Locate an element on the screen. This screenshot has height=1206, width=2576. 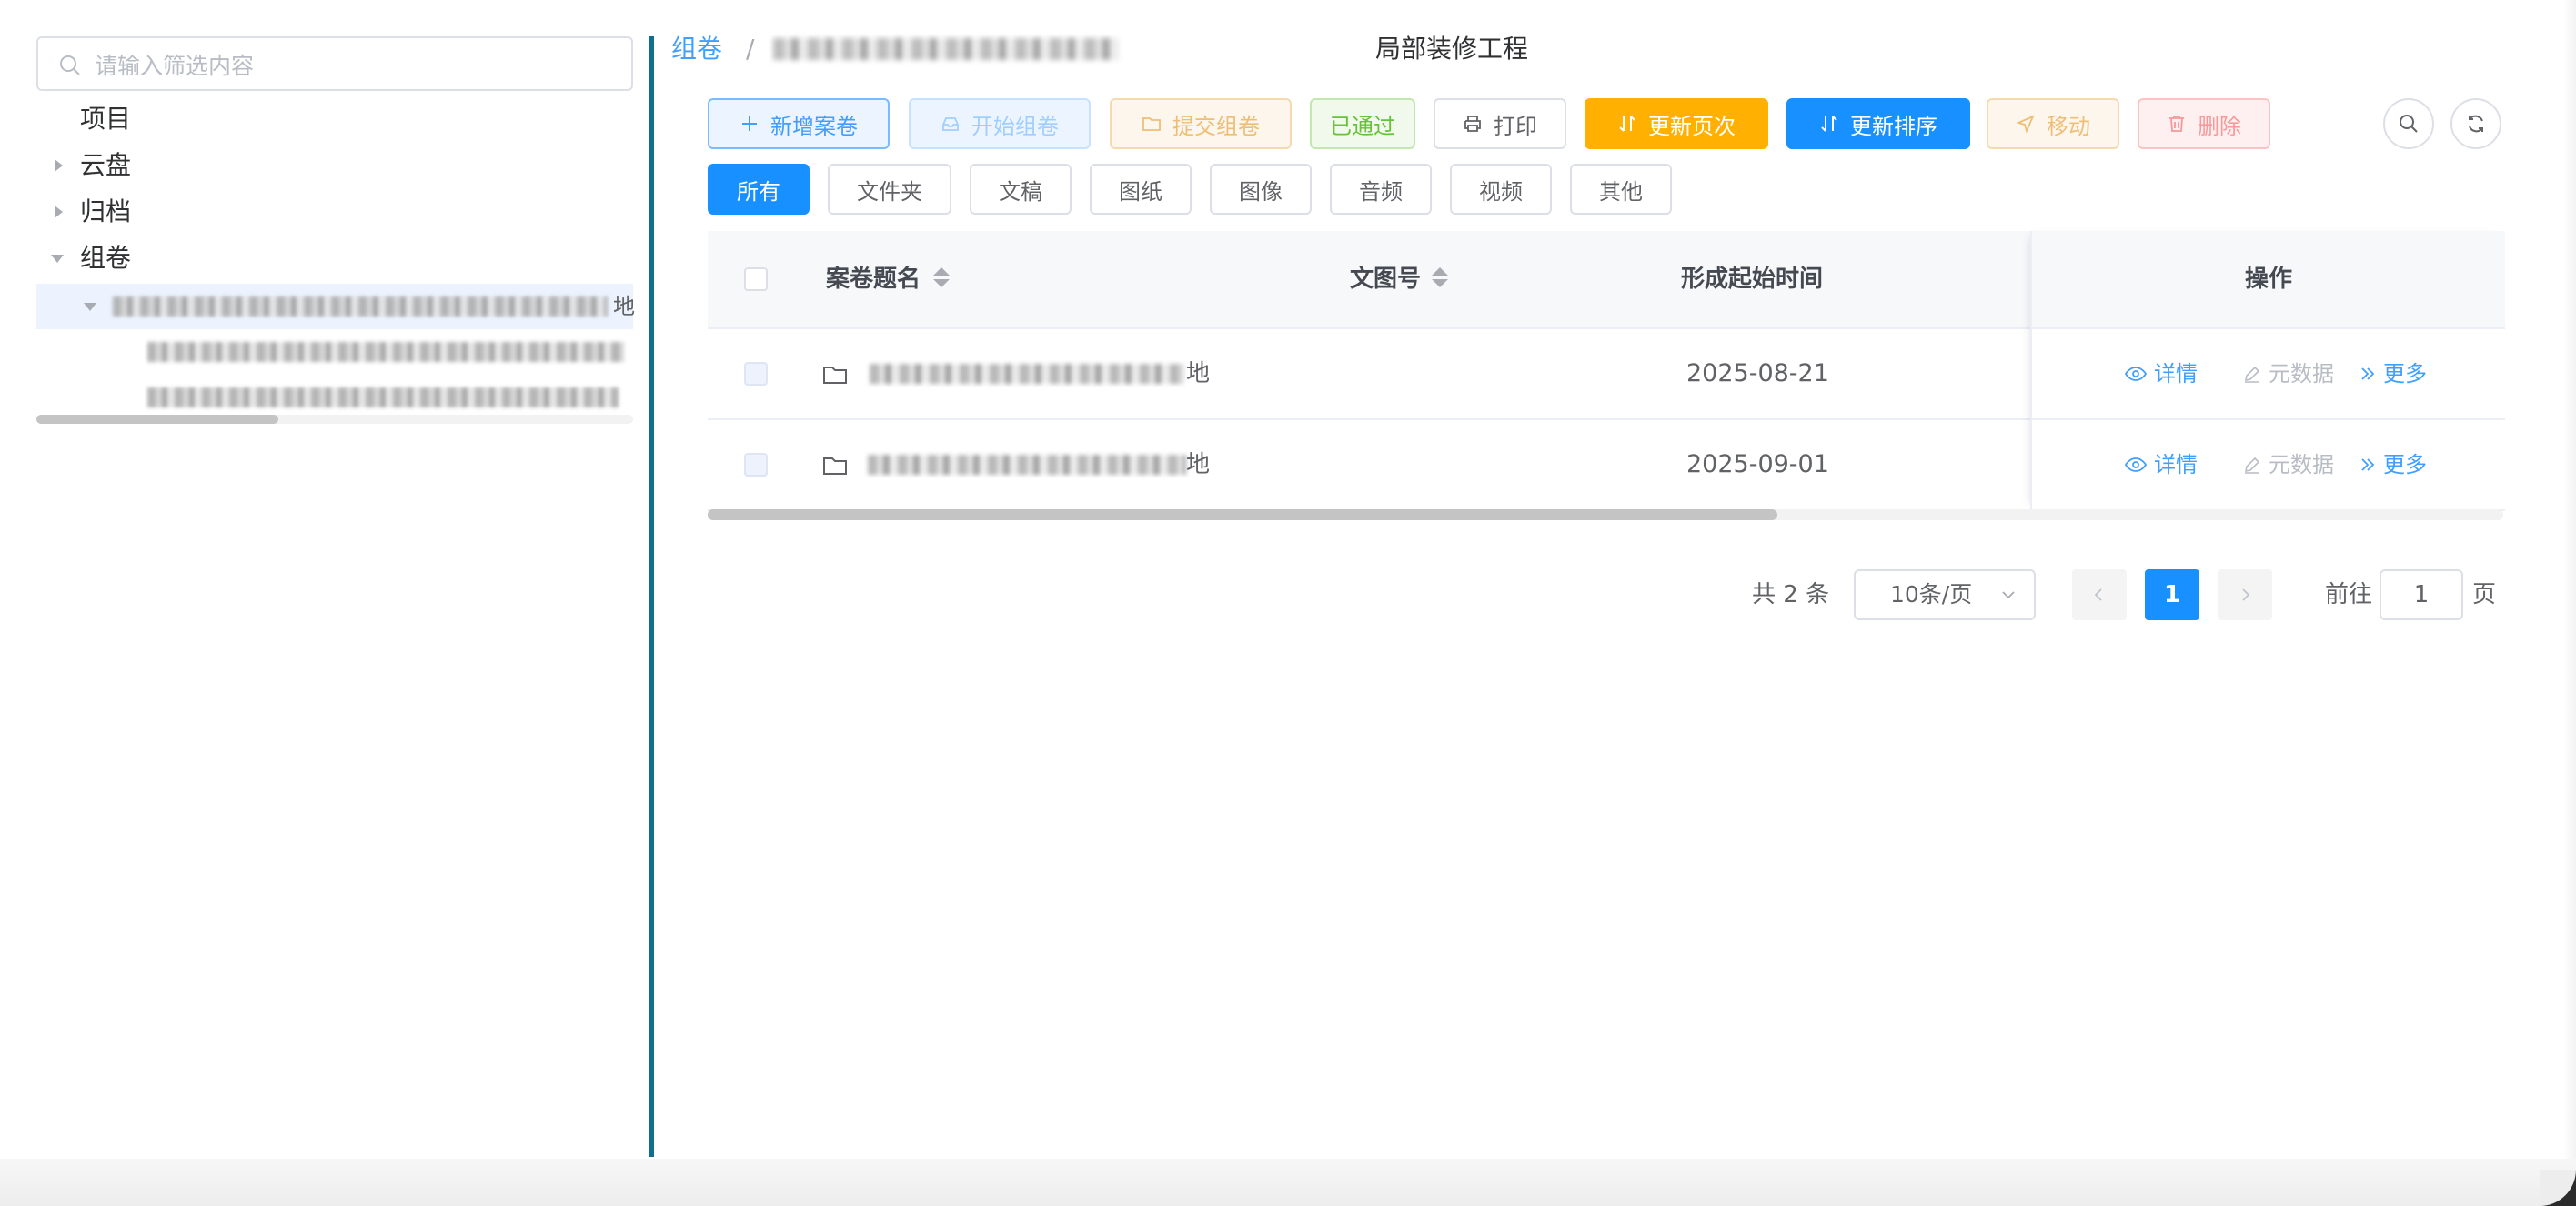
refresh-icon is located at coordinates (2476, 124).